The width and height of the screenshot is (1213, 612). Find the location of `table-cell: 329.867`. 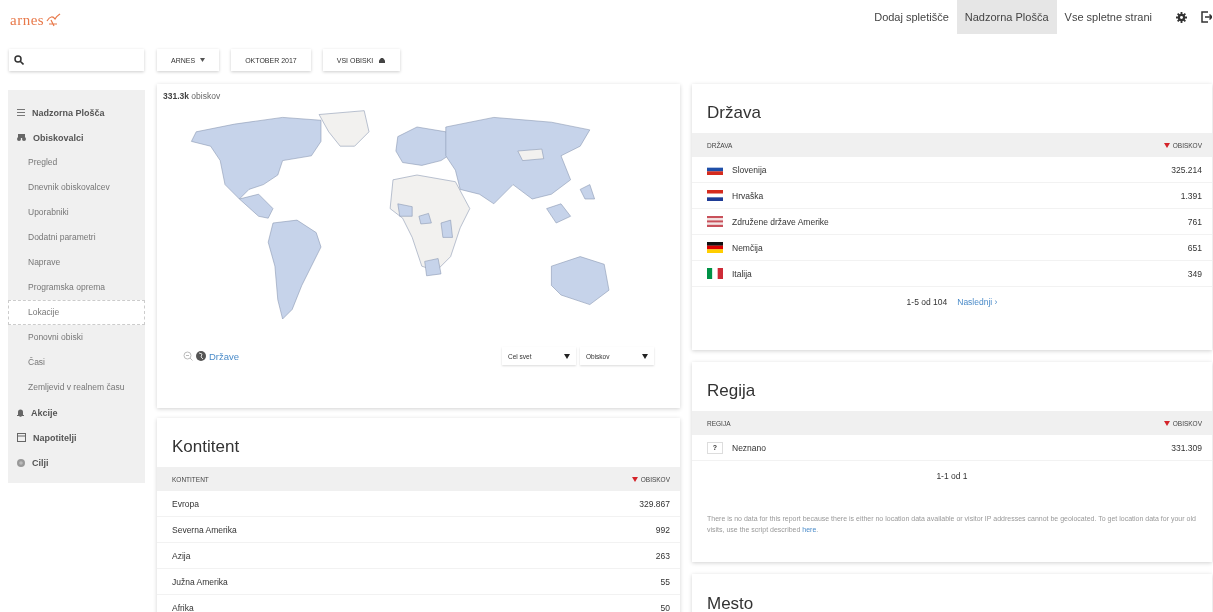

table-cell: 329.867 is located at coordinates (654, 503).